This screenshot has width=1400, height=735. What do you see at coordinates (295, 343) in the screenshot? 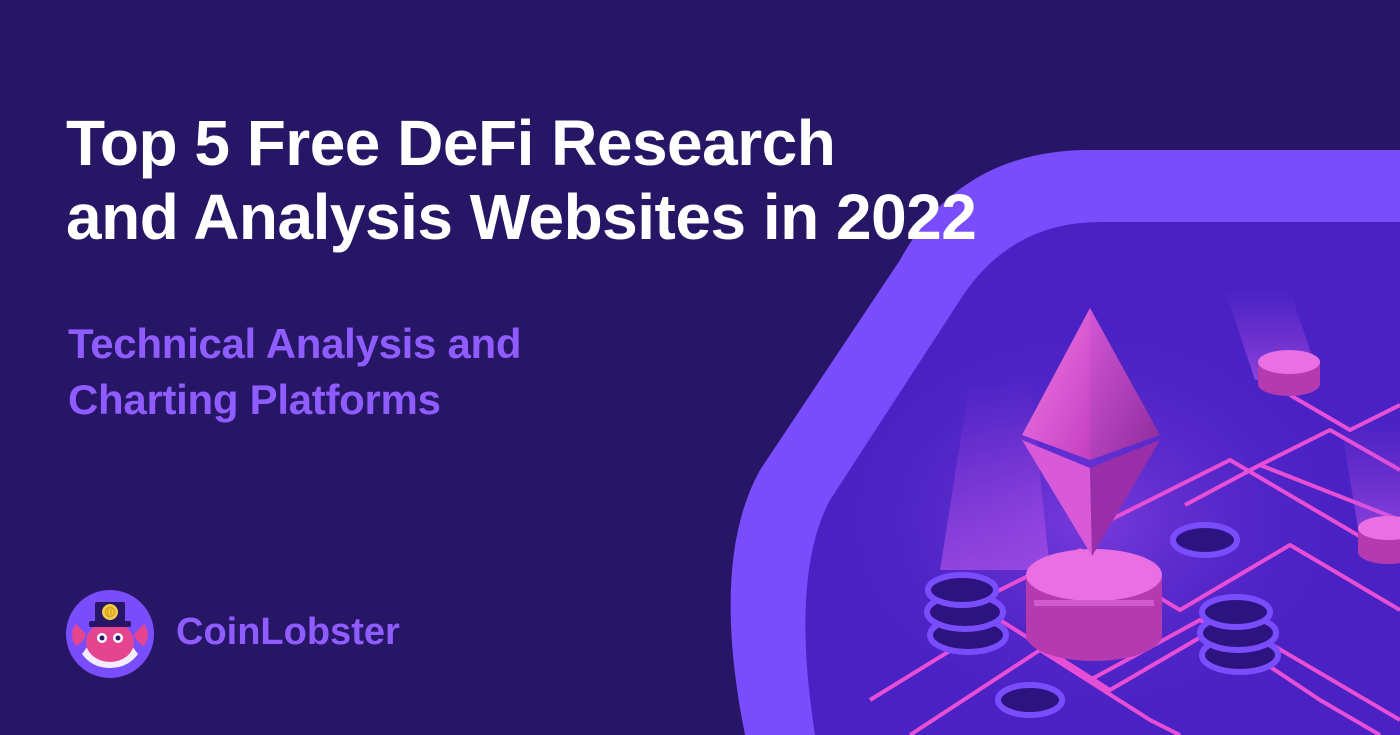
I see `subtitle-line-1: Technical Analysis and` at bounding box center [295, 343].